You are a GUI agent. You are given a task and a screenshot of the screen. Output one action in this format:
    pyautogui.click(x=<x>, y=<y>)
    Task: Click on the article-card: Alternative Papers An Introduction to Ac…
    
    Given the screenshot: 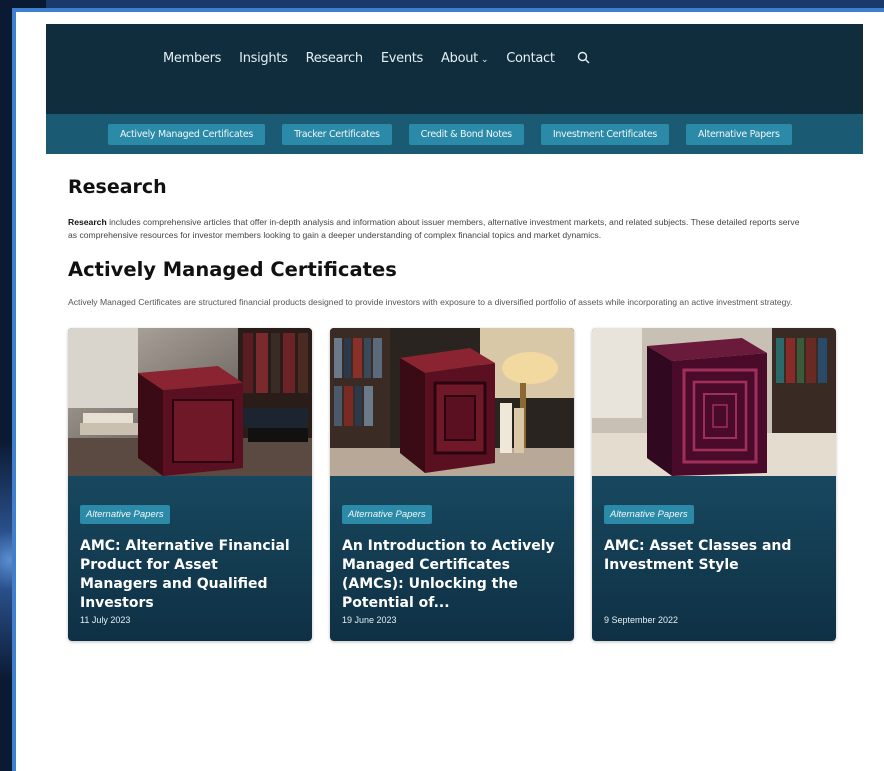 What is the action you would take?
    pyautogui.click(x=452, y=484)
    